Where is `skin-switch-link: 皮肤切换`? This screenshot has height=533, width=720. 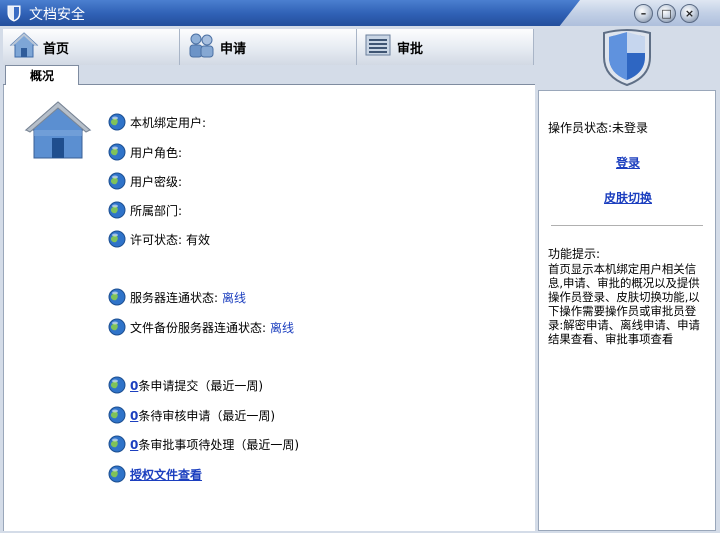
skin-switch-link: 皮肤切换 is located at coordinates (628, 197).